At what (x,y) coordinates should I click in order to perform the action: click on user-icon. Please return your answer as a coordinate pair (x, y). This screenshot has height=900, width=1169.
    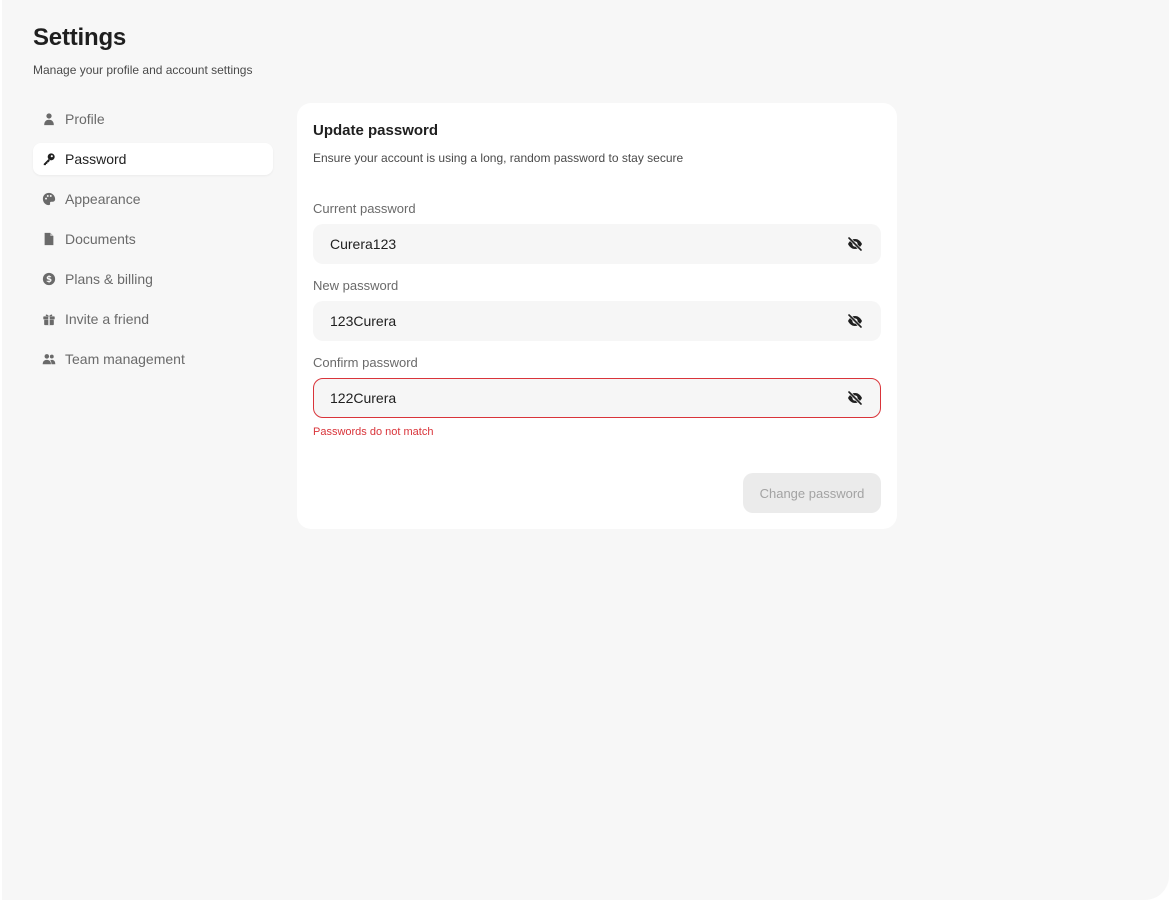
    Looking at the image, I should click on (49, 119).